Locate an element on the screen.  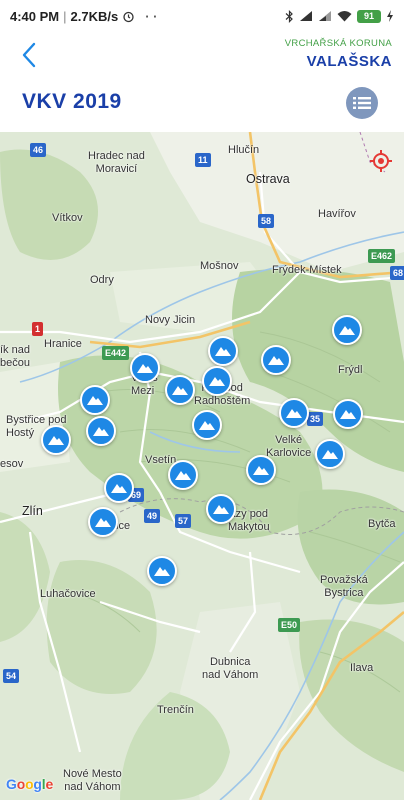
target-icon is located at coordinates (381, 161).